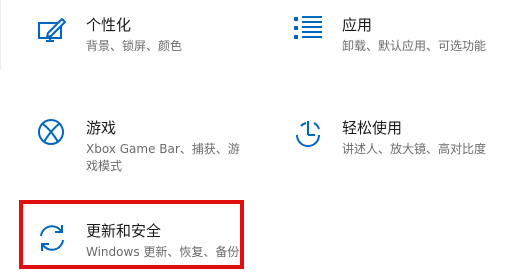  What do you see at coordinates (6, 35) in the screenshot?
I see `left-divider` at bounding box center [6, 35].